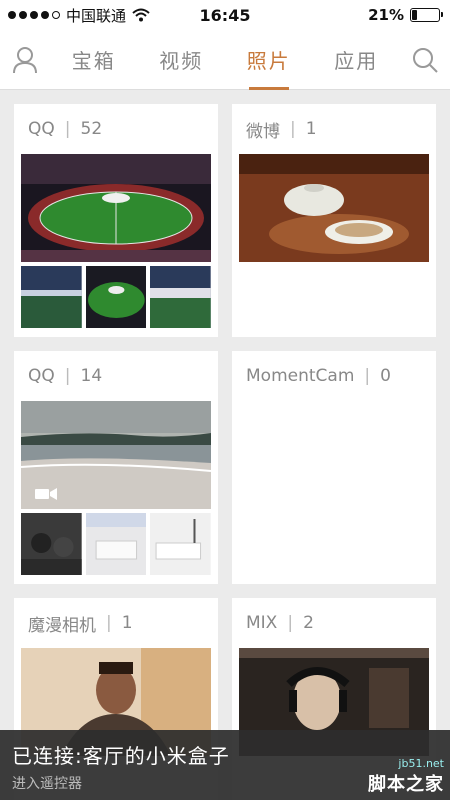  What do you see at coordinates (91, 129) in the screenshot?
I see `album-count: 52` at bounding box center [91, 129].